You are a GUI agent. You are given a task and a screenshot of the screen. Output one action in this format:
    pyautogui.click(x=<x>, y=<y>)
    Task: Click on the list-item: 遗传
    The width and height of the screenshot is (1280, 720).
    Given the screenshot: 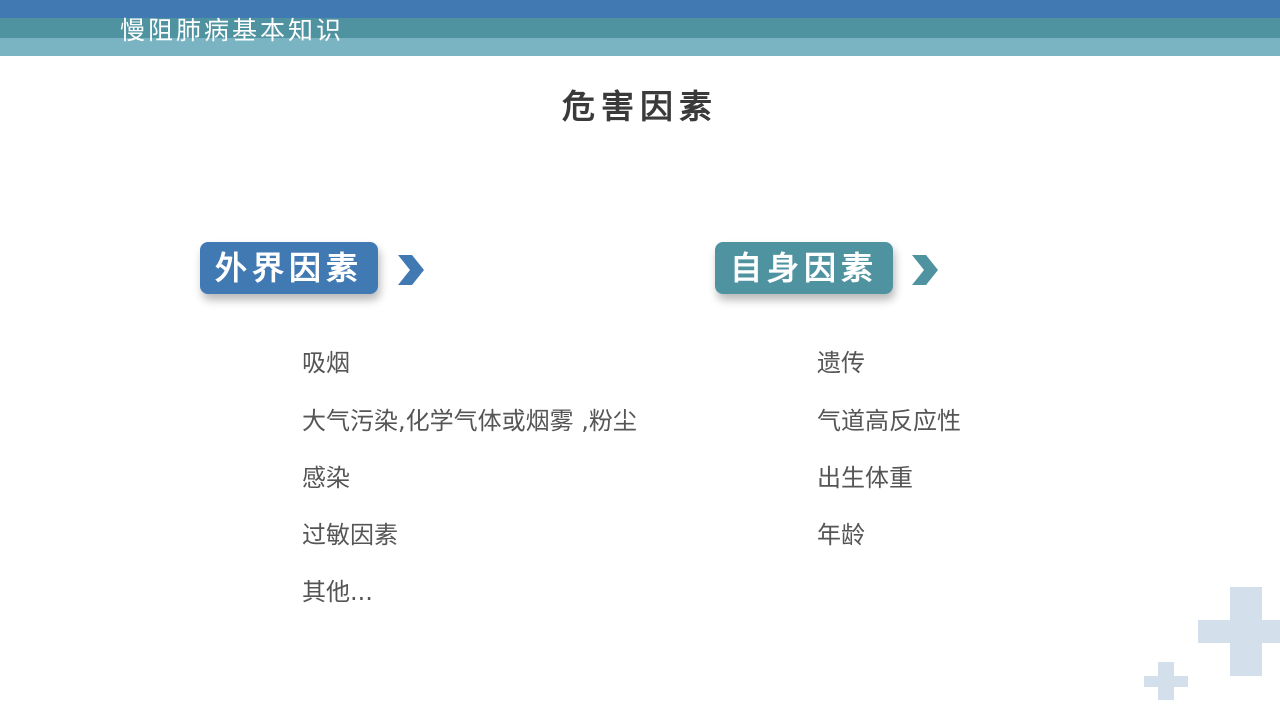 What is the action you would take?
    pyautogui.click(x=841, y=363)
    